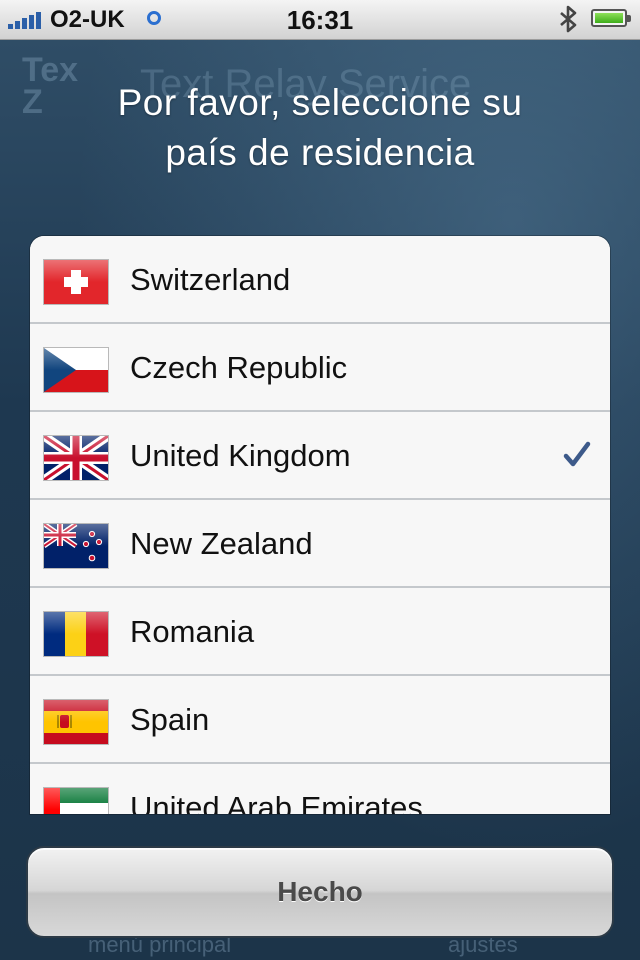  What do you see at coordinates (568, 19) in the screenshot?
I see `bluetooth-icon` at bounding box center [568, 19].